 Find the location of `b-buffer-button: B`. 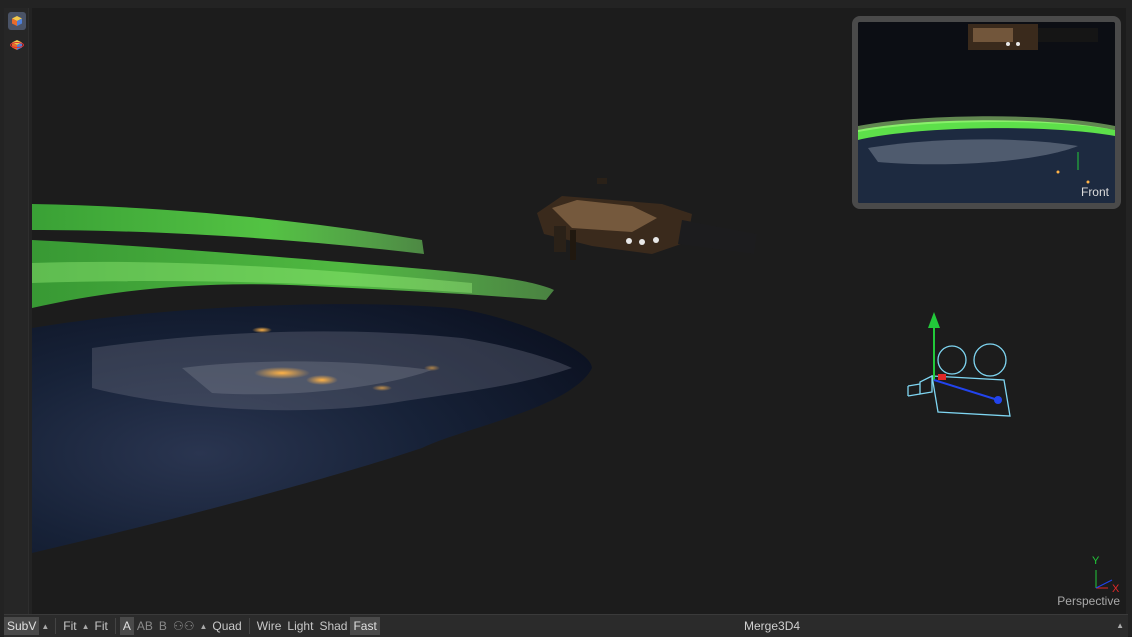

b-buffer-button: B is located at coordinates (163, 626).